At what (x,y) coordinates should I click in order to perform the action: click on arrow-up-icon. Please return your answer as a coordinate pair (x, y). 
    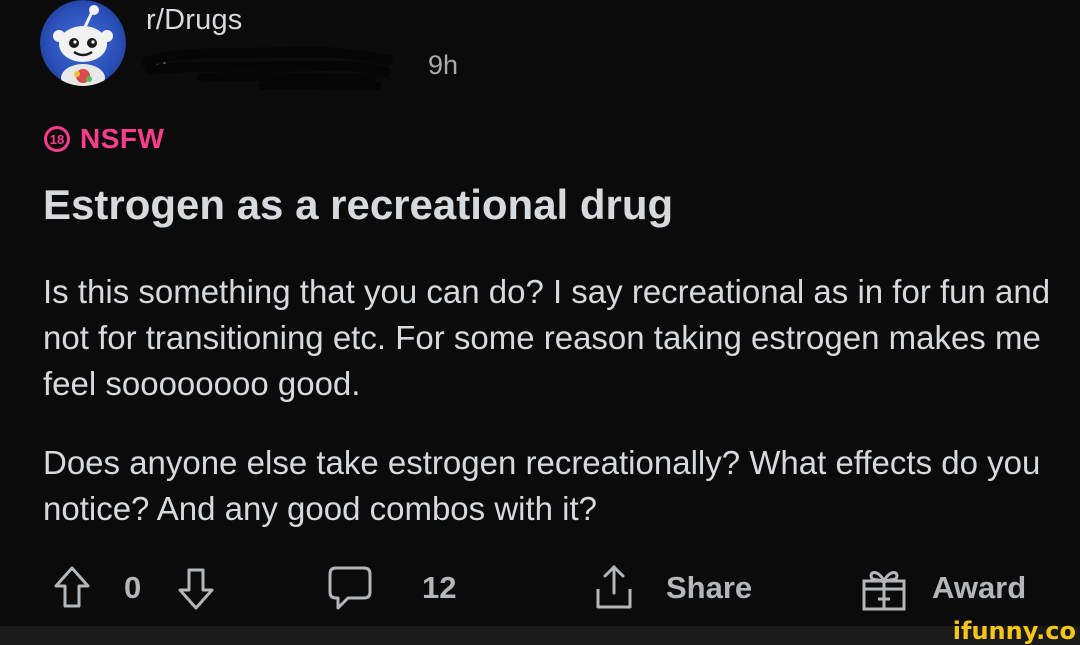
    Looking at the image, I should click on (72, 587).